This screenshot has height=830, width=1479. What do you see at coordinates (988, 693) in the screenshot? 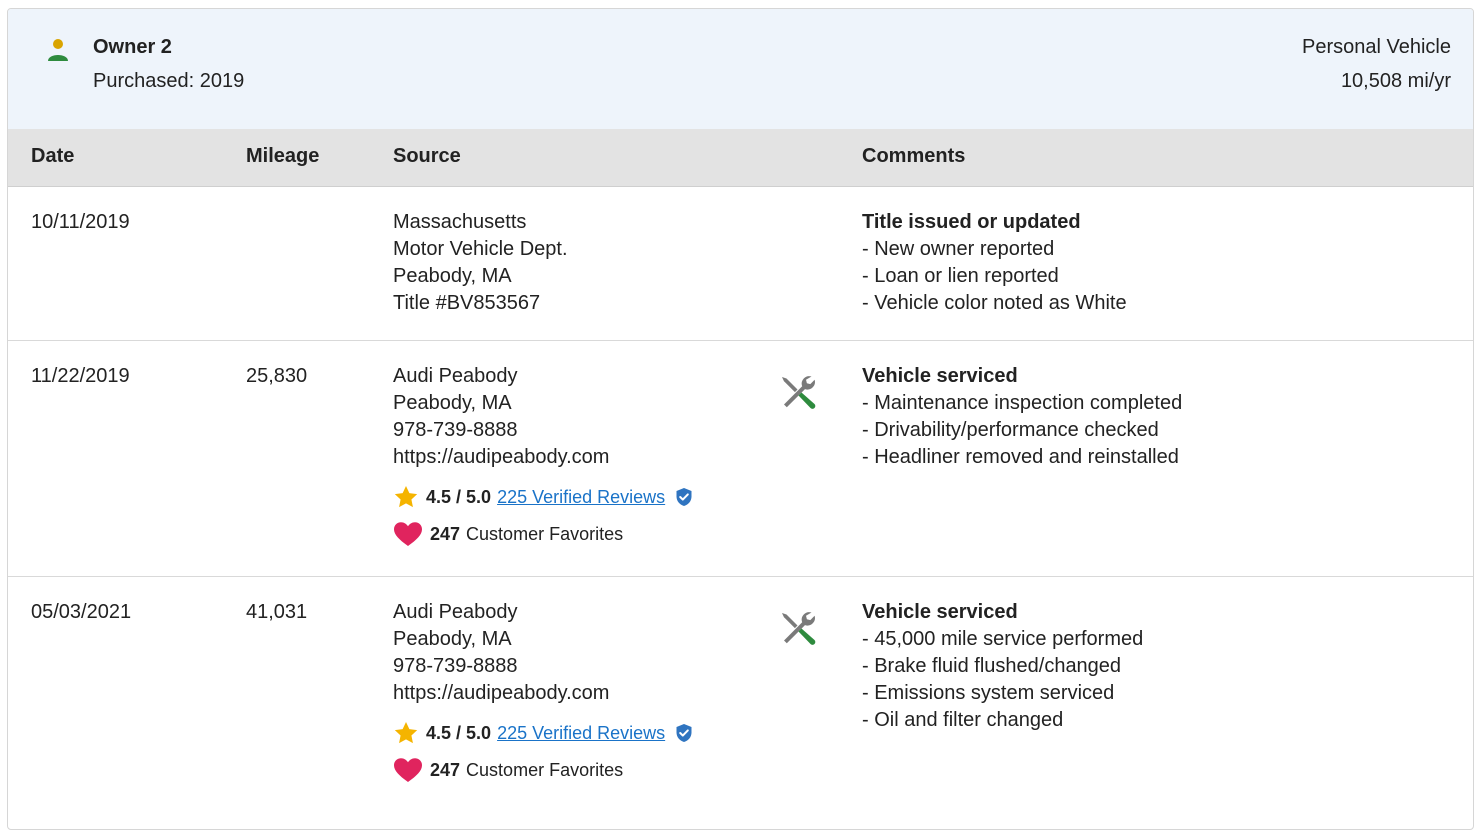
I see `comment-line: - Emissions system serviced` at bounding box center [988, 693].